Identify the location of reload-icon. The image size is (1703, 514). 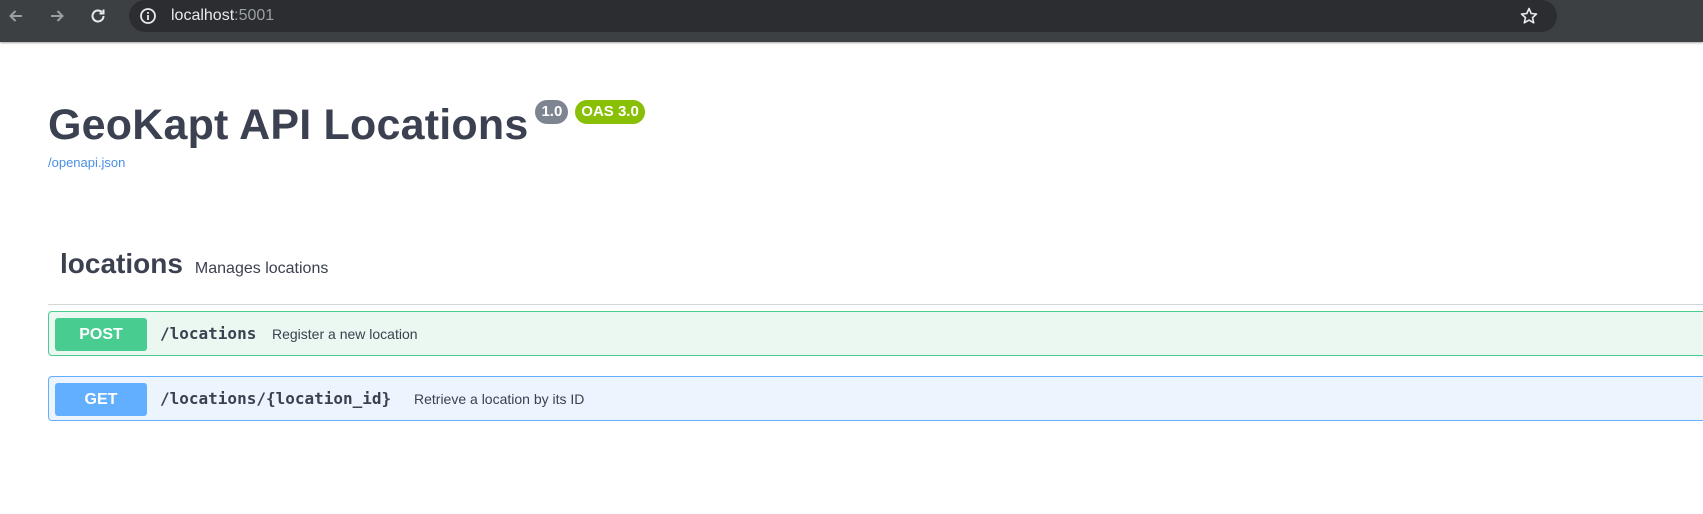
(98, 16).